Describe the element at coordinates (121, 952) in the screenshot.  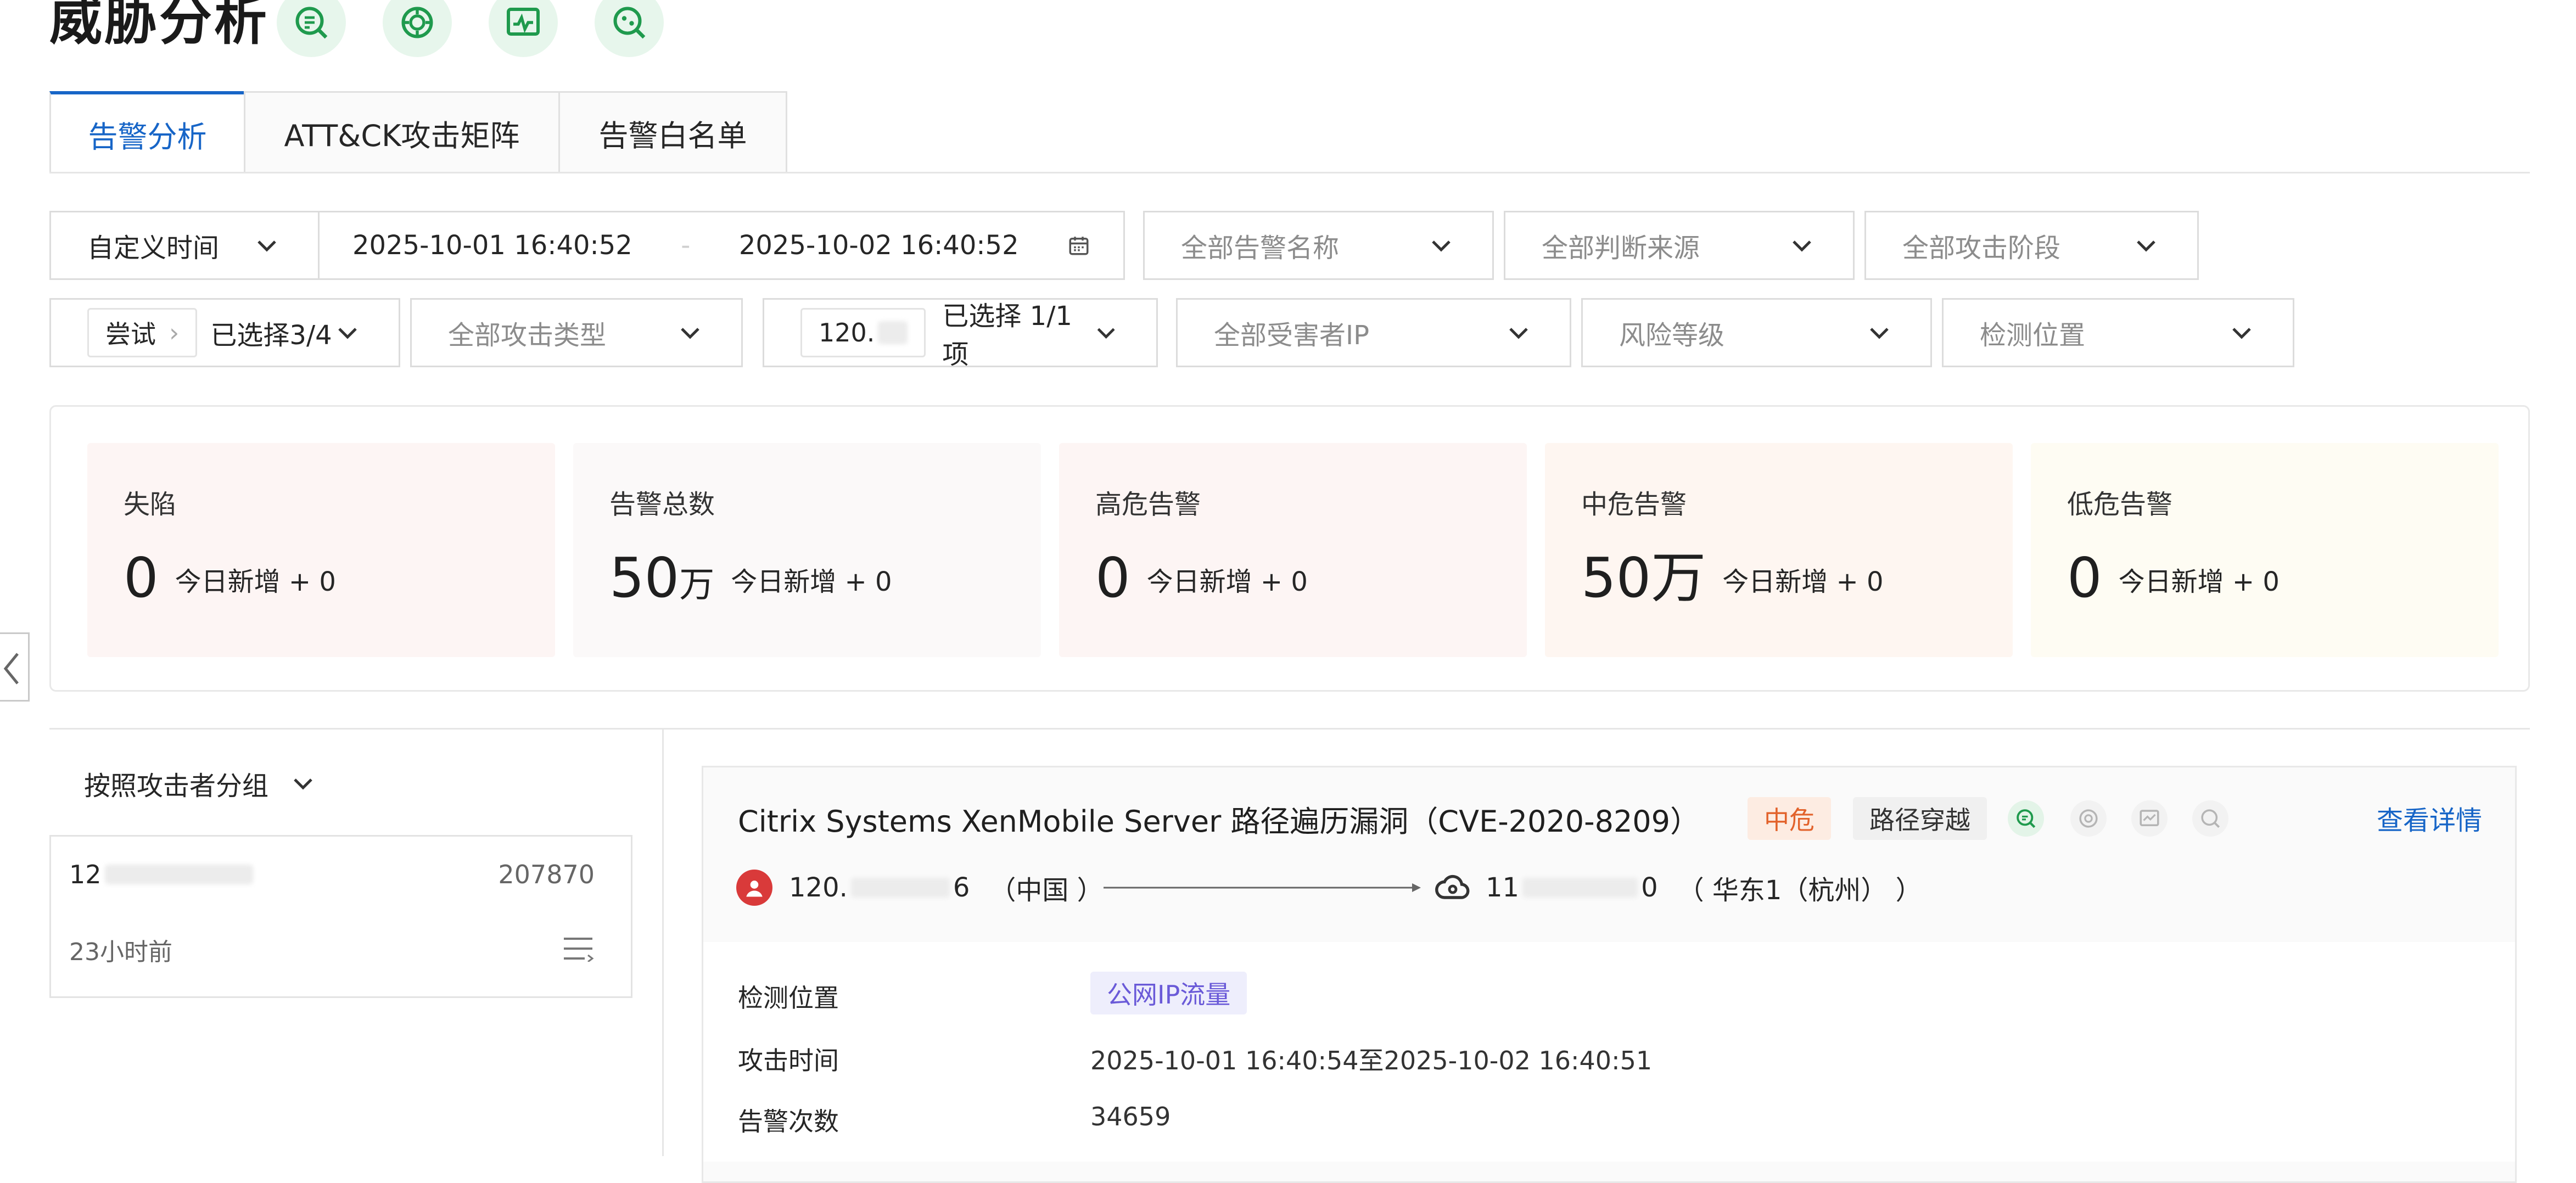
I see `last-seen-time: 23小时前` at that location.